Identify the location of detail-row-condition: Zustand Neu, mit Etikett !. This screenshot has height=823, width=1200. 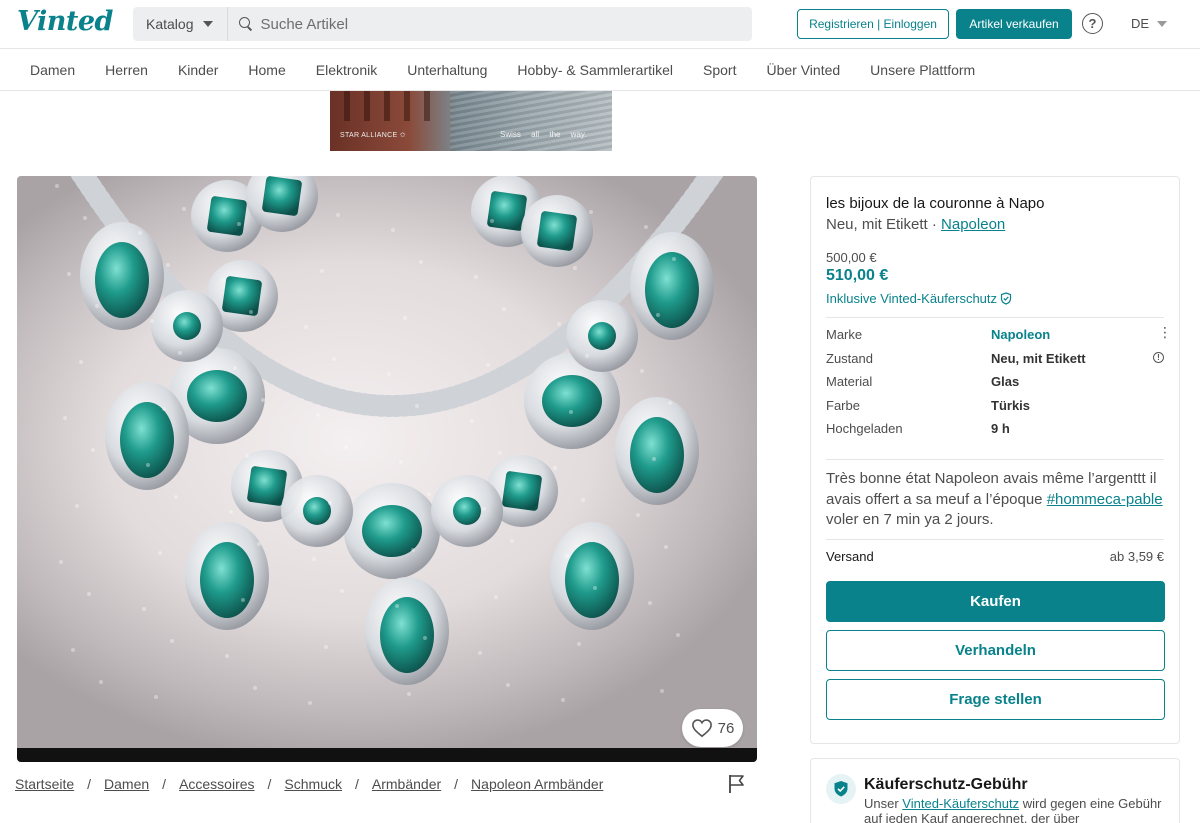
(996, 363).